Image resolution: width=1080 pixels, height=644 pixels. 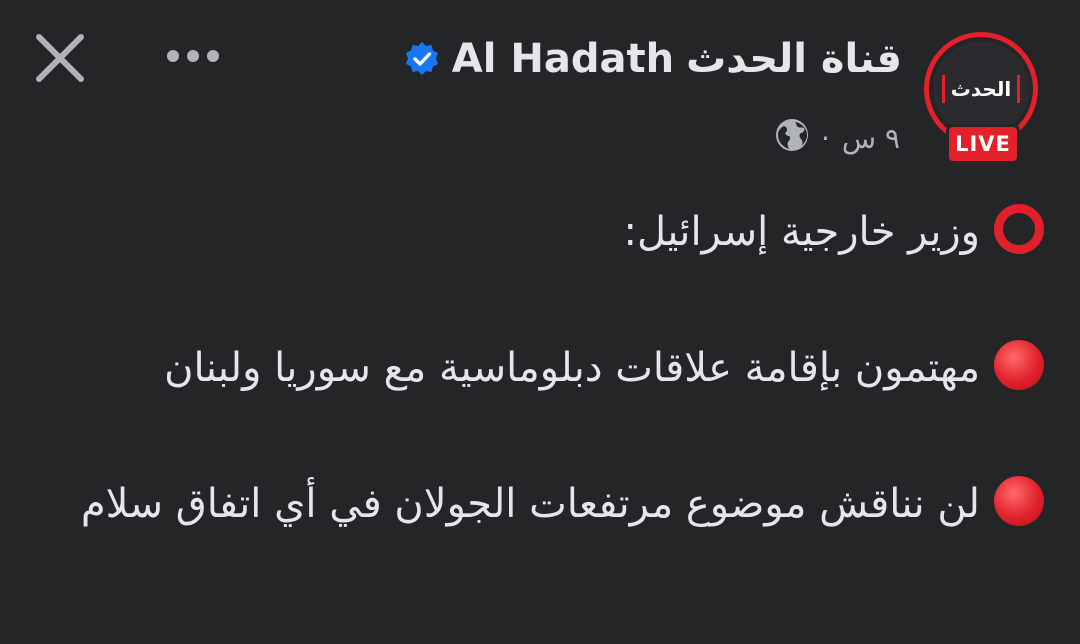 What do you see at coordinates (871, 138) in the screenshot?
I see `post-time: ٩ س` at bounding box center [871, 138].